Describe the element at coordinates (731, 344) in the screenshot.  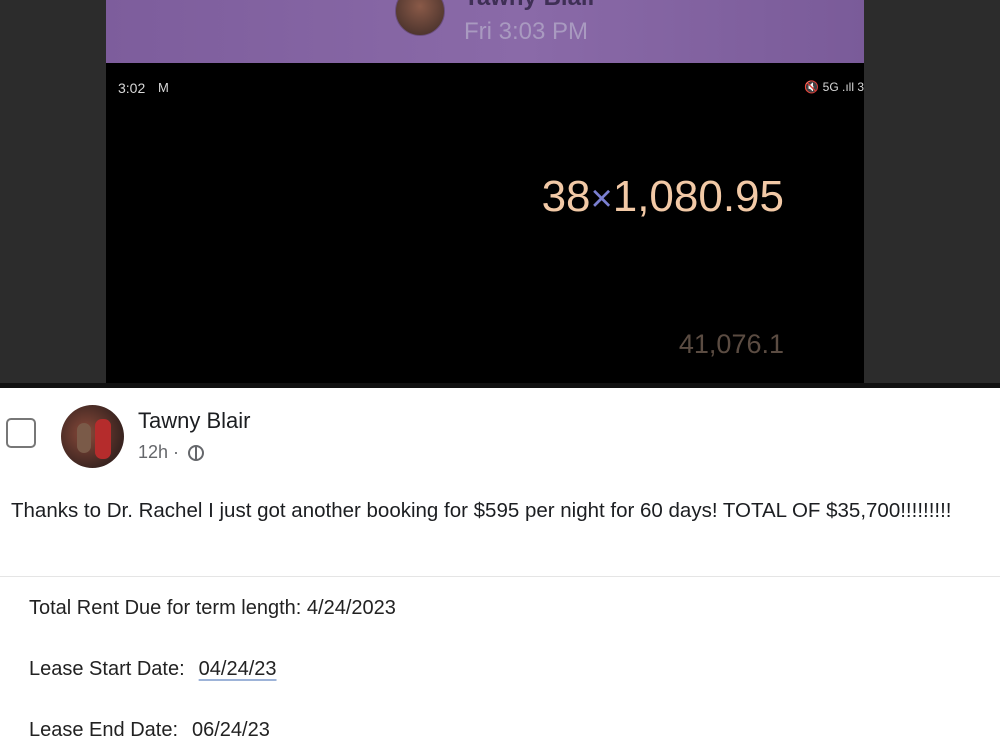
I see `calculator-result: 41,076.1` at that location.